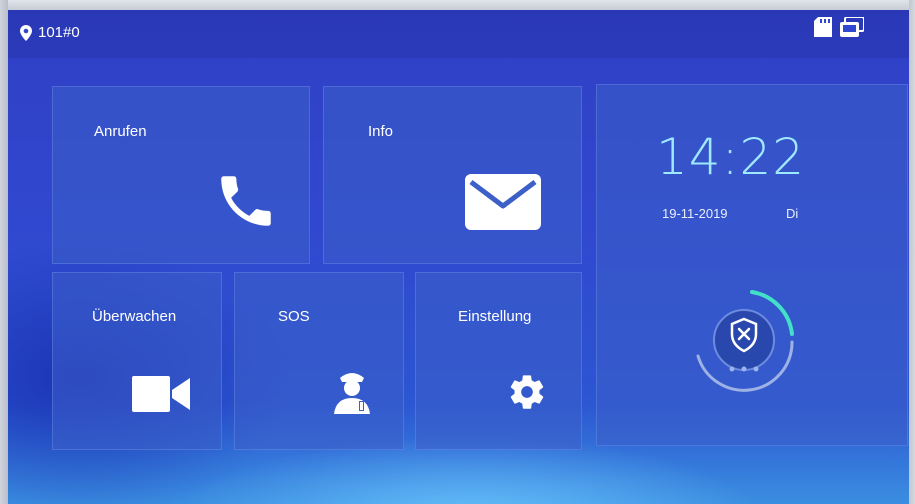  I want to click on shield-x-icon, so click(744, 337).